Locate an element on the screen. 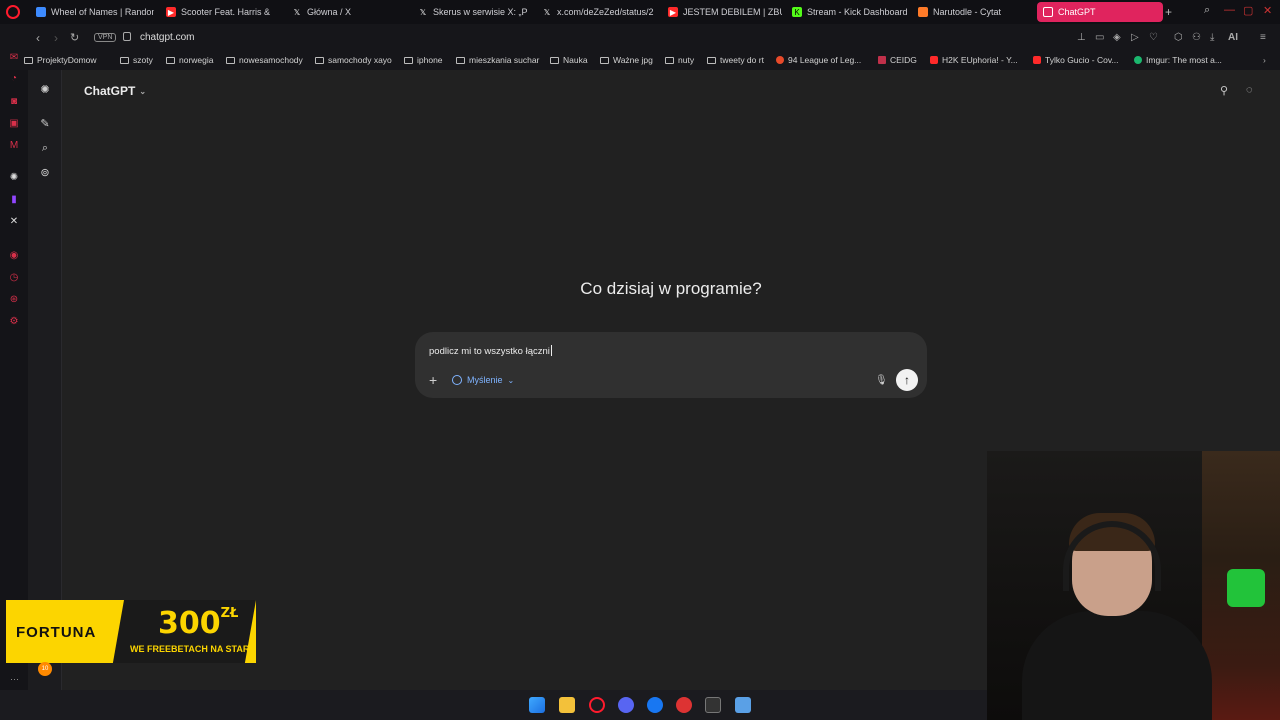 The image size is (1280, 720). twitch-icon: ▮ is located at coordinates (14, 200).